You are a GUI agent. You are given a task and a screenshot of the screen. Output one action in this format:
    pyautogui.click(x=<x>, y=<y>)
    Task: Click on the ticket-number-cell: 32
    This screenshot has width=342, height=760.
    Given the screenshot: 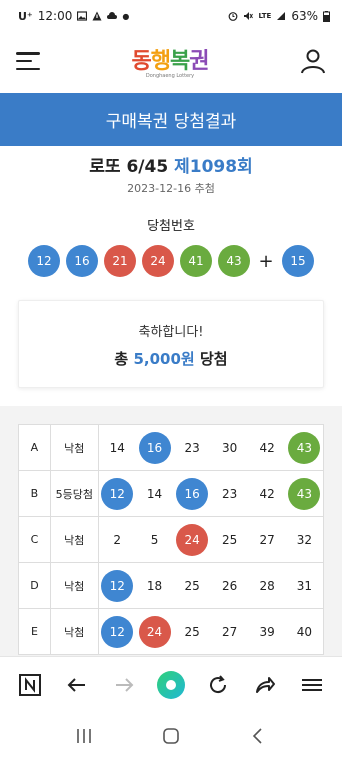 What is the action you would take?
    pyautogui.click(x=304, y=539)
    